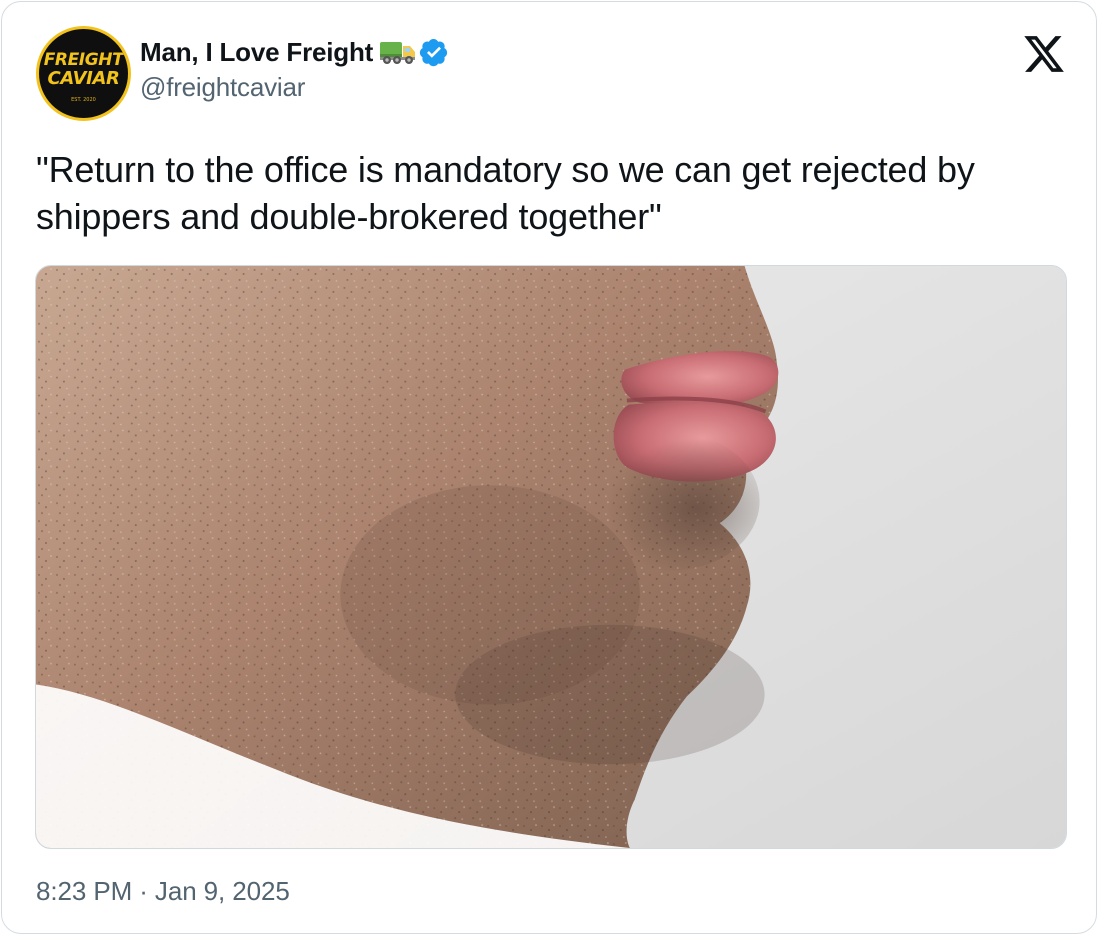 This screenshot has height=937, width=1100. What do you see at coordinates (163, 891) in the screenshot?
I see `tweet-timestamp: 8:23 PM · Jan 9, 2025` at bounding box center [163, 891].